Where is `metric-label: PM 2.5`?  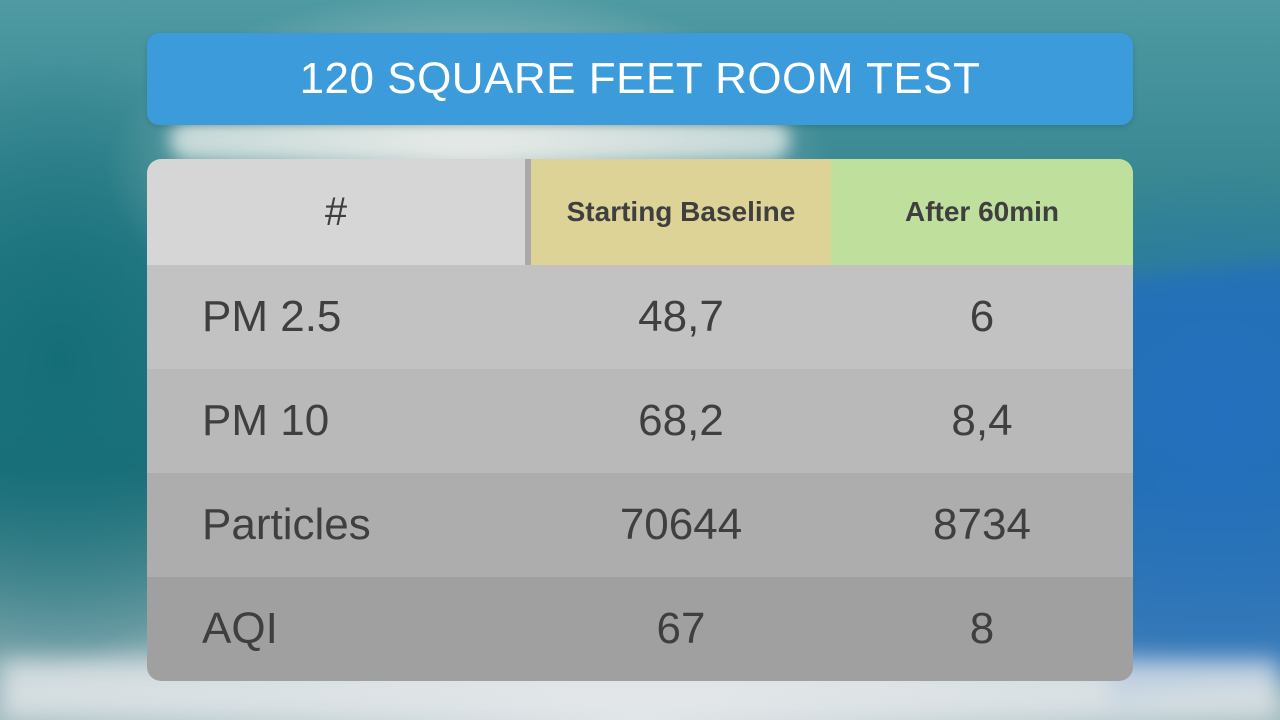
metric-label: PM 2.5 is located at coordinates (272, 316).